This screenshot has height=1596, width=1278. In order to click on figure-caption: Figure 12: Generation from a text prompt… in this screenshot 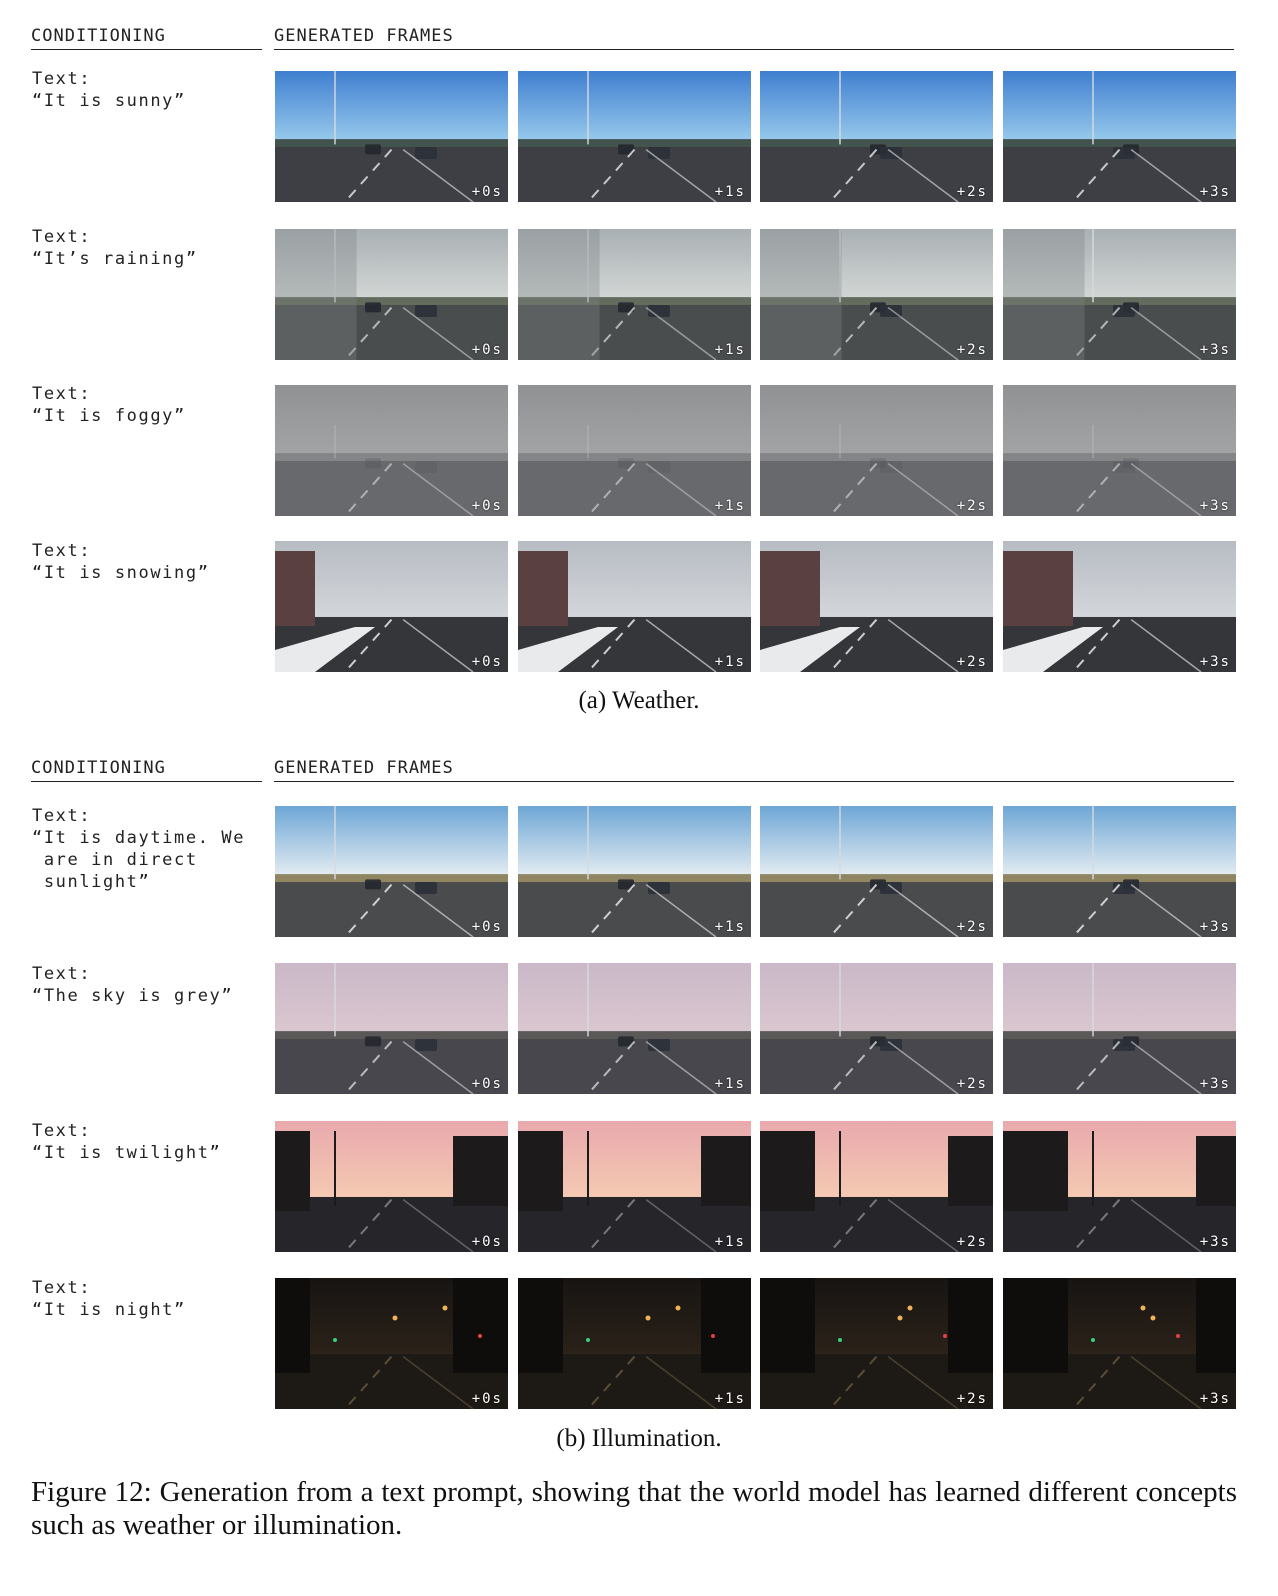, I will do `click(634, 1508)`.